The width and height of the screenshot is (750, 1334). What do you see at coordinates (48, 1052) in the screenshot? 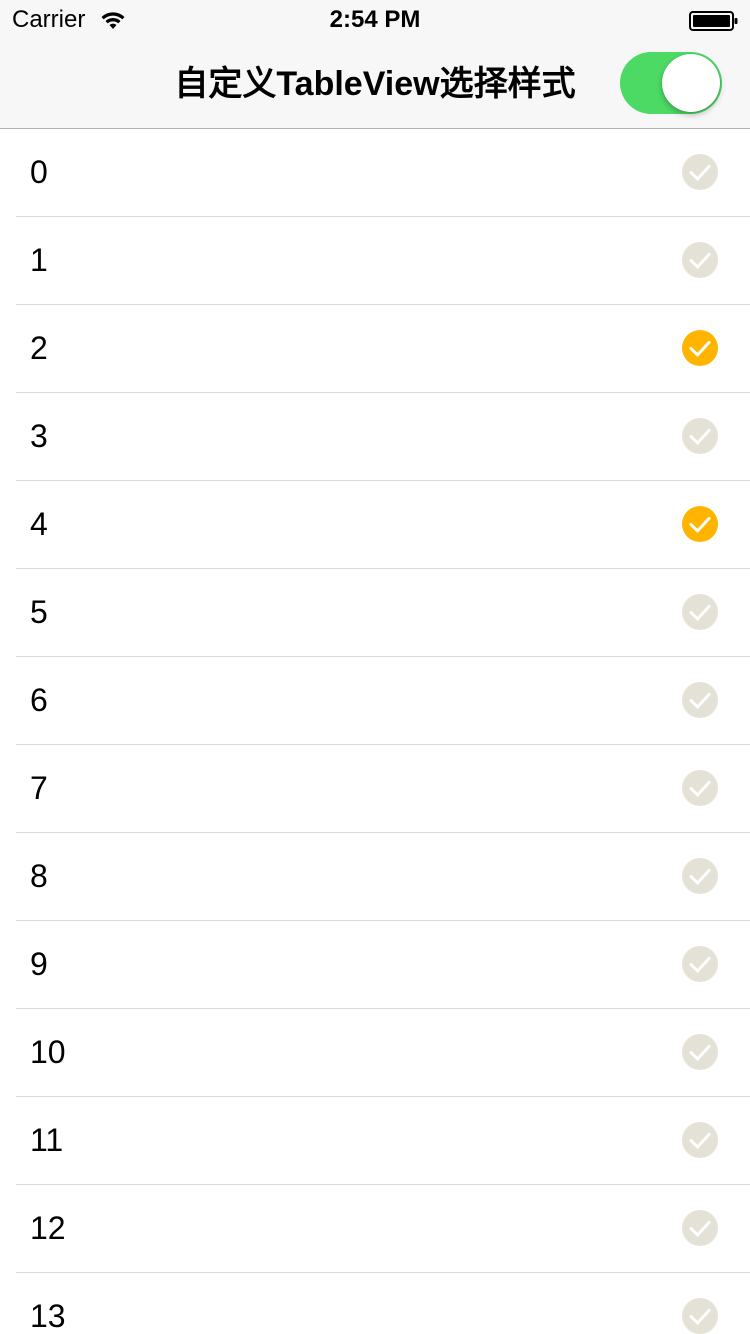
I see `row-label: 10` at bounding box center [48, 1052].